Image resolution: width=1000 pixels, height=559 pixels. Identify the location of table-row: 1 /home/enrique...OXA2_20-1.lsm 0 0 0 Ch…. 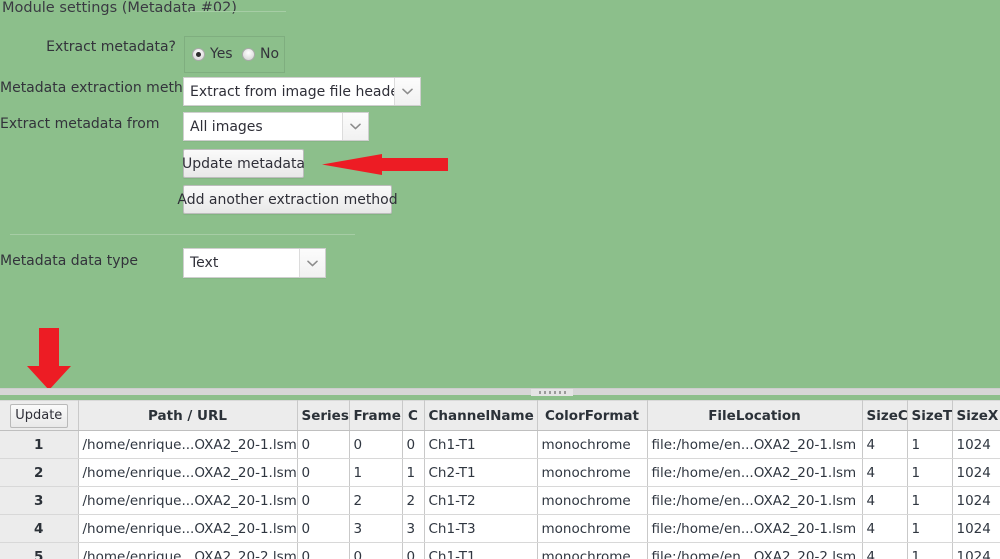
(500, 444).